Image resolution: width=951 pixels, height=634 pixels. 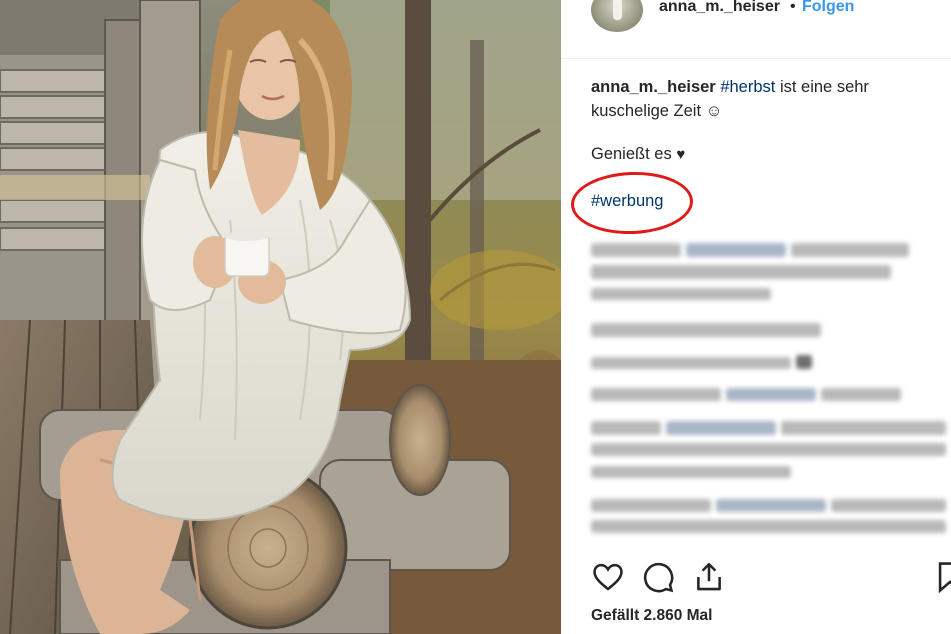 What do you see at coordinates (709, 577) in the screenshot?
I see `share-arrow-icon` at bounding box center [709, 577].